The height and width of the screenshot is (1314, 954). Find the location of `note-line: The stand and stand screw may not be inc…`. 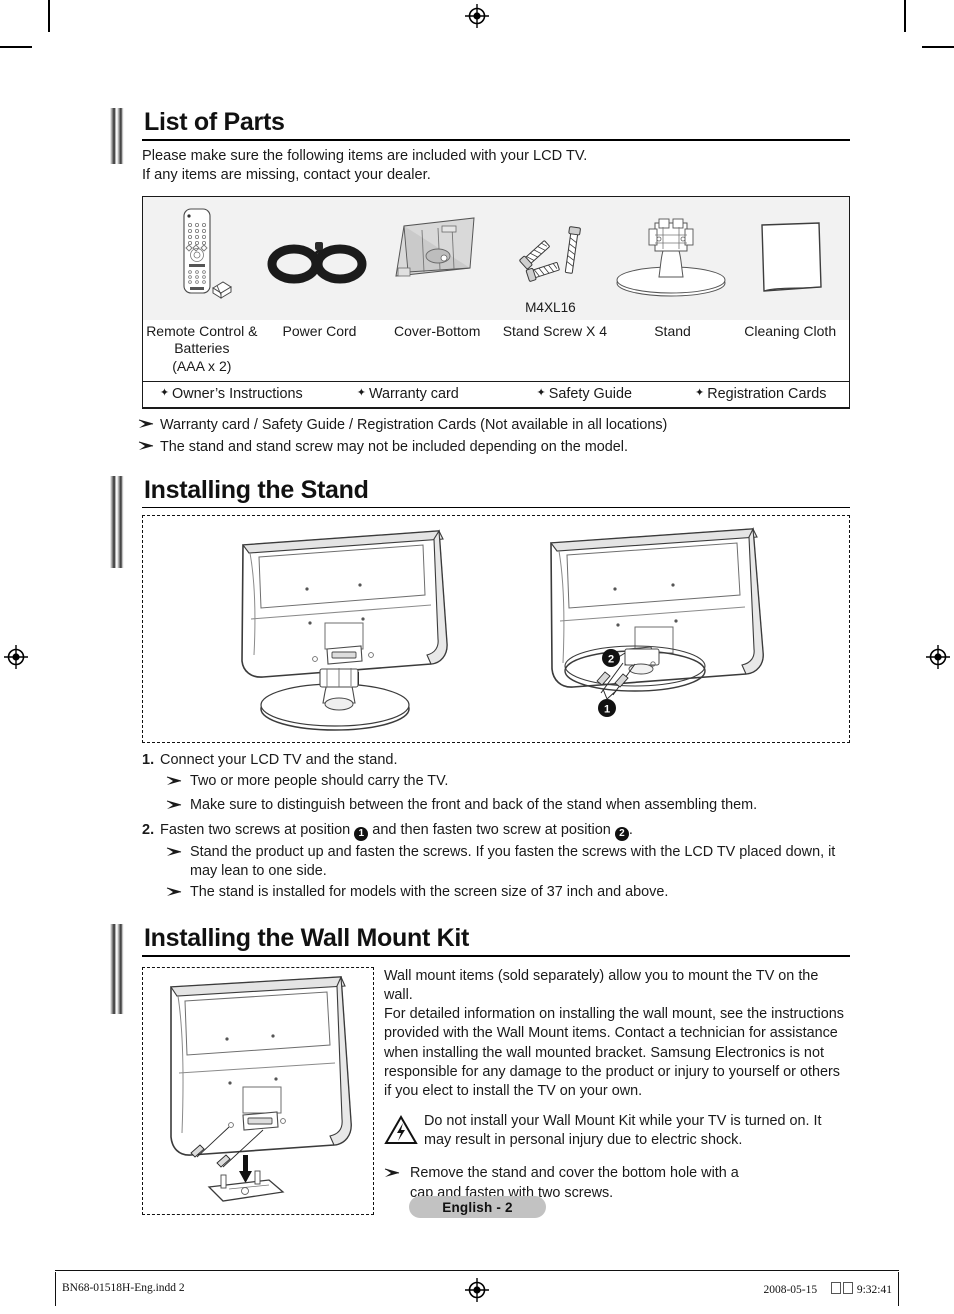

note-line: The stand and stand screw may not be inc… is located at coordinates (494, 447).